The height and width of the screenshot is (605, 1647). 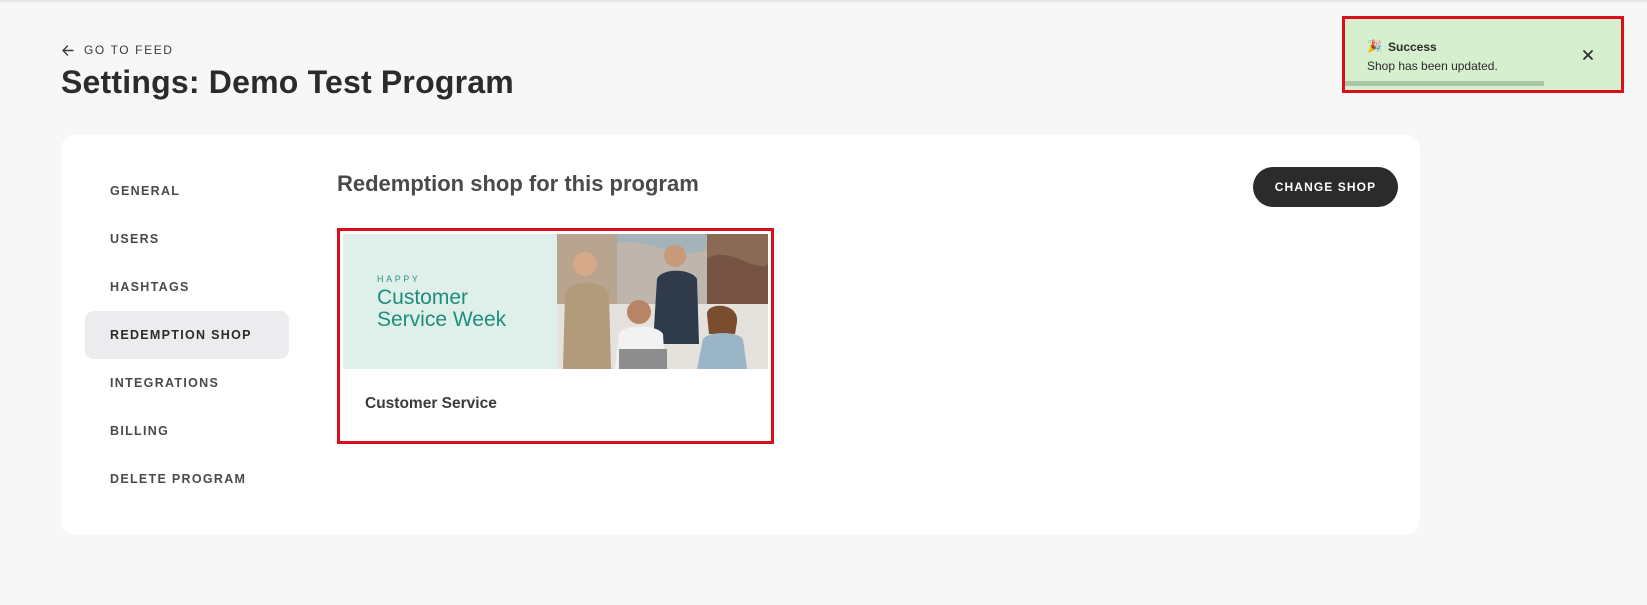 I want to click on go-to-feed-label: GO TO FEED, so click(x=129, y=50).